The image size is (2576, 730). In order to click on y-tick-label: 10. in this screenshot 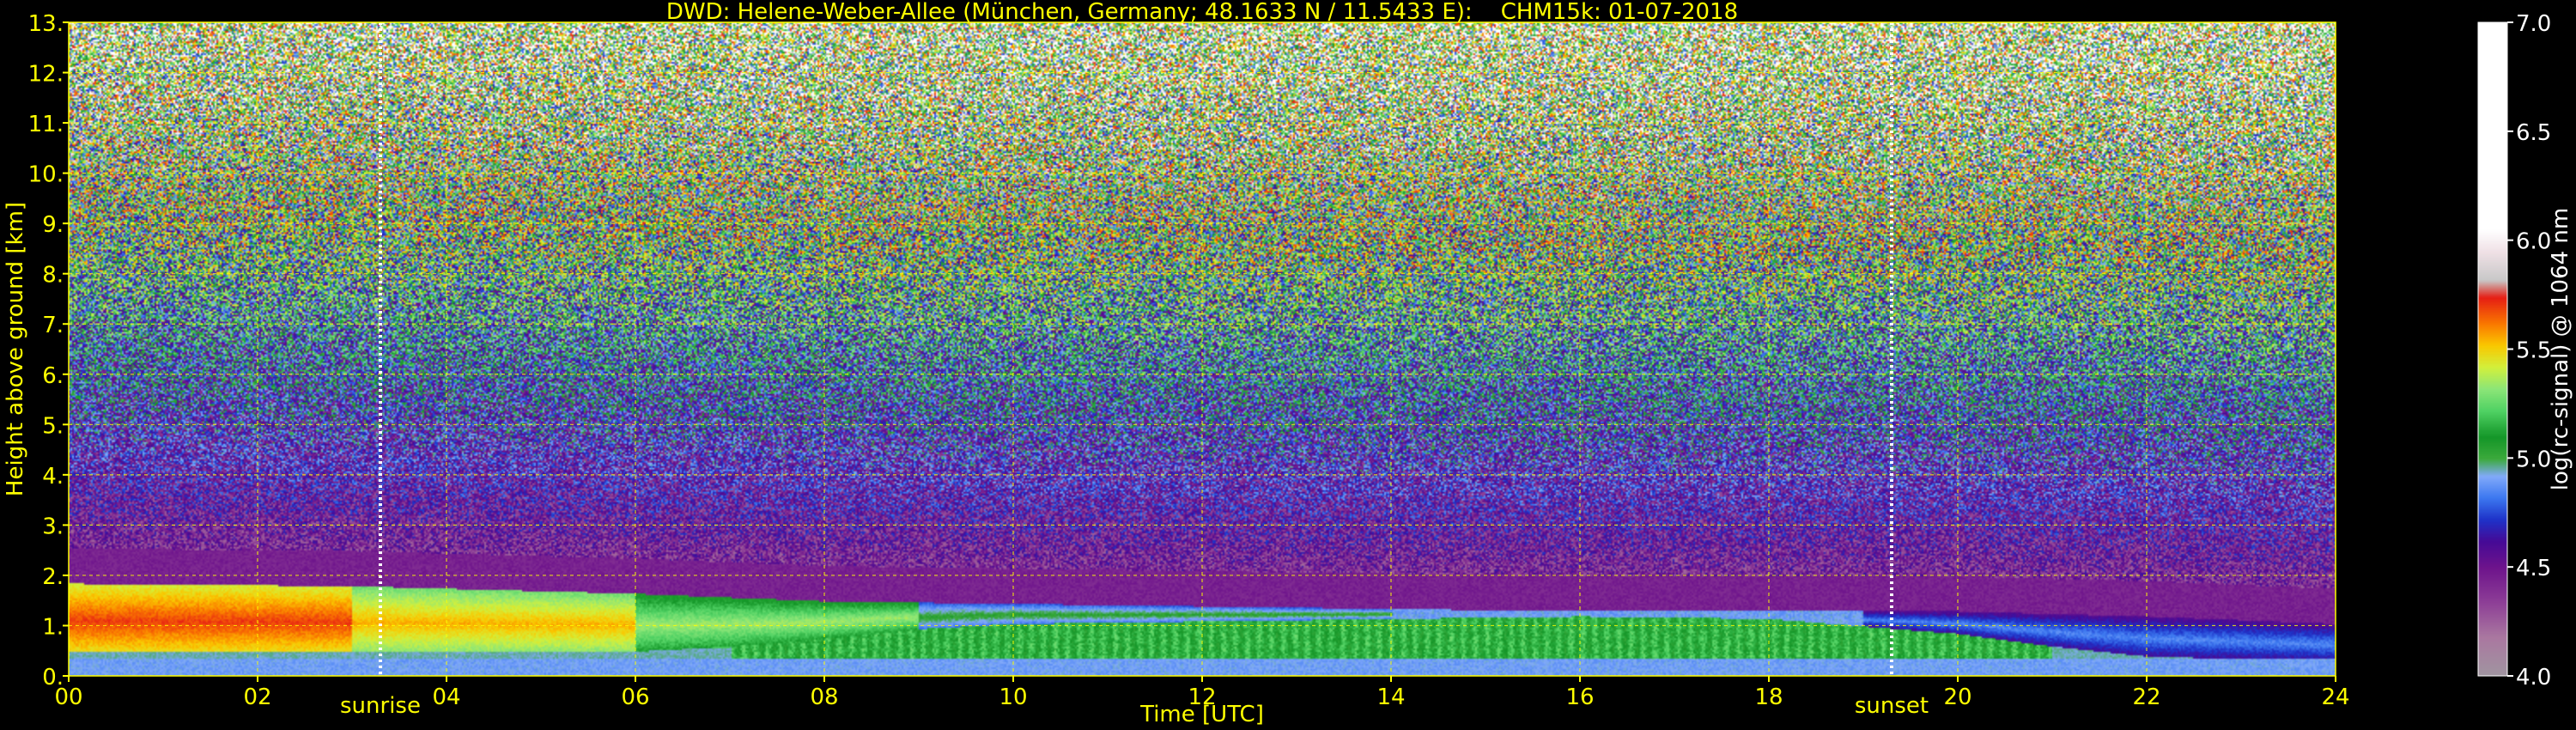, I will do `click(46, 175)`.